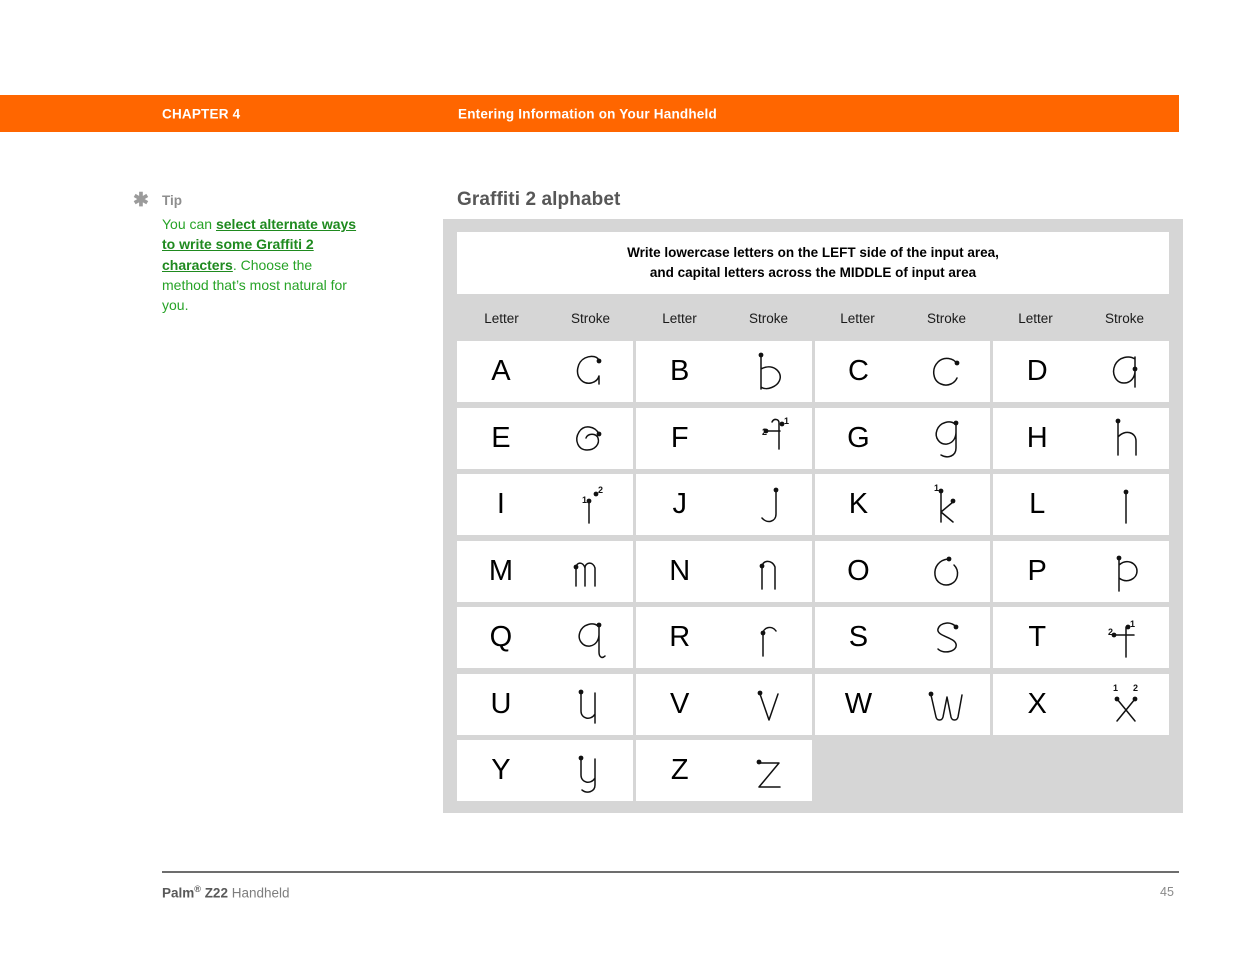 This screenshot has height=954, width=1235. What do you see at coordinates (258, 893) in the screenshot?
I see `footer-product-type: Handheld` at bounding box center [258, 893].